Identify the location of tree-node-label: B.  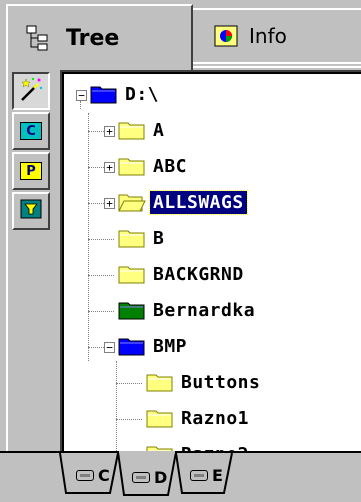
(159, 238).